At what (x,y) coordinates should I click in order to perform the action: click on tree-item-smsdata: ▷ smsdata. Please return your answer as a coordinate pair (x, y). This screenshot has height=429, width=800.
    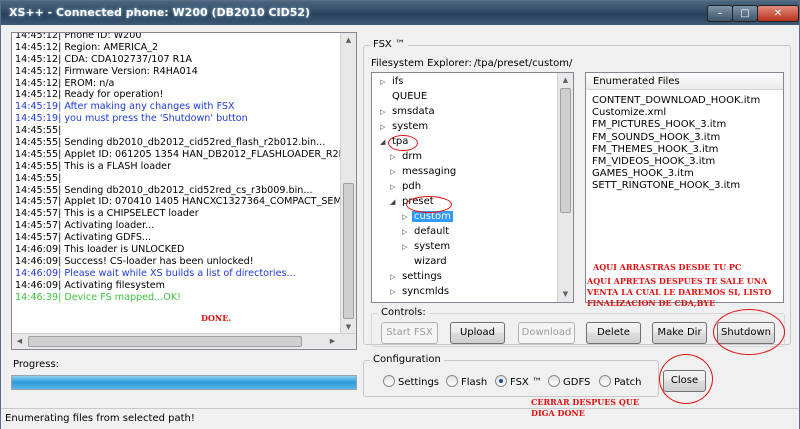
    Looking at the image, I should click on (408, 111).